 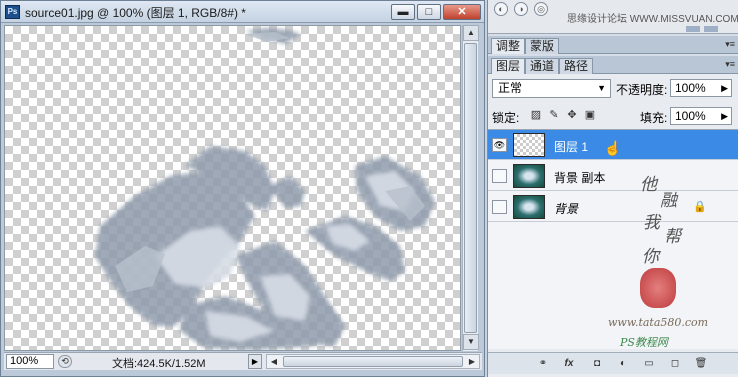 What do you see at coordinates (644, 342) in the screenshot?
I see `watermark-site: PS教程网` at bounding box center [644, 342].